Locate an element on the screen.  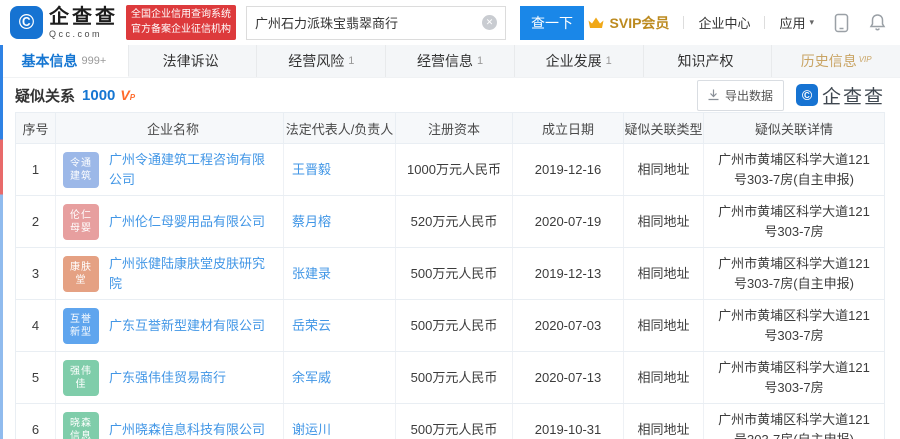
qcc-watermark-text: 企查查 is located at coordinates (853, 97).